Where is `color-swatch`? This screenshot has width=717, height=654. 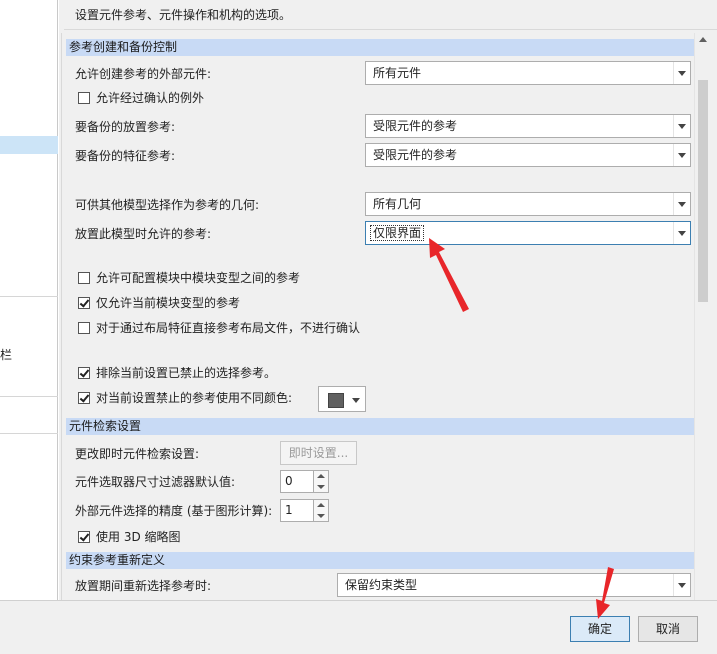 color-swatch is located at coordinates (336, 400).